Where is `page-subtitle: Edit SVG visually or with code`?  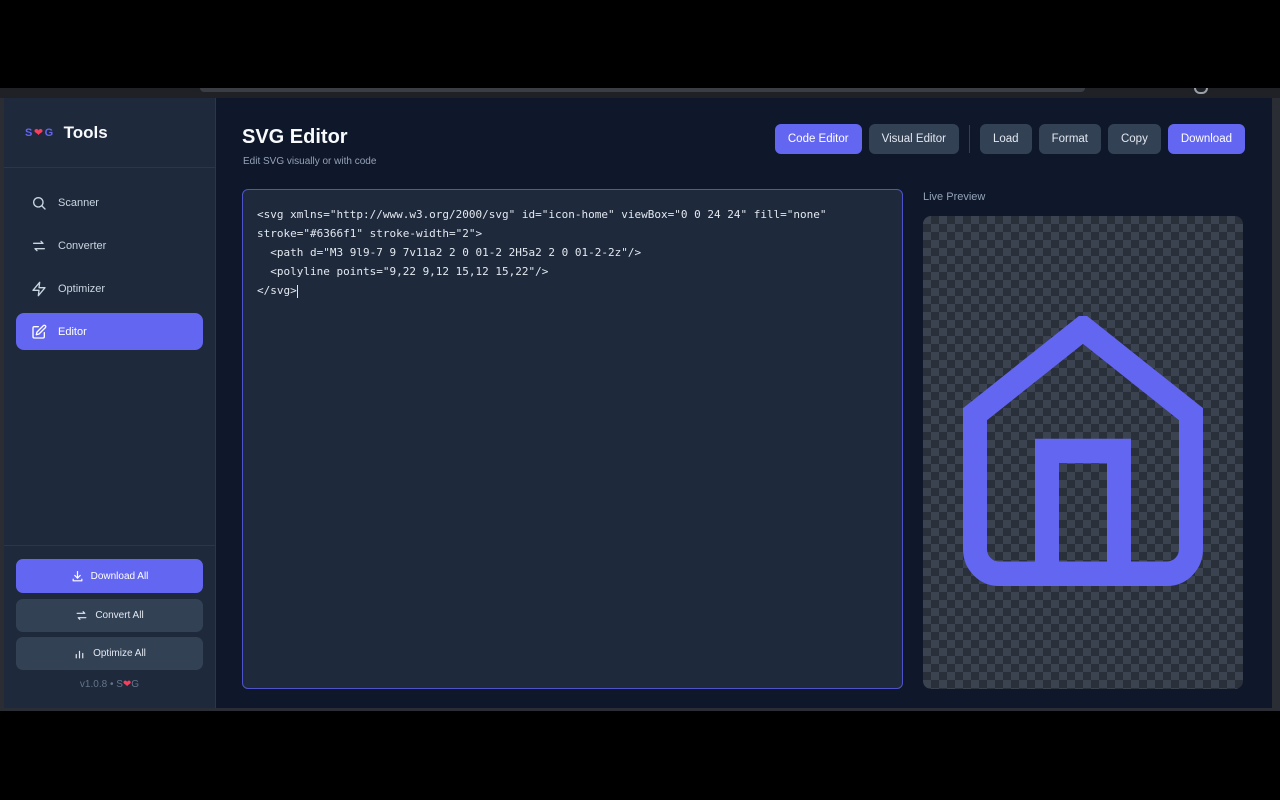
page-subtitle: Edit SVG visually or with code is located at coordinates (310, 161).